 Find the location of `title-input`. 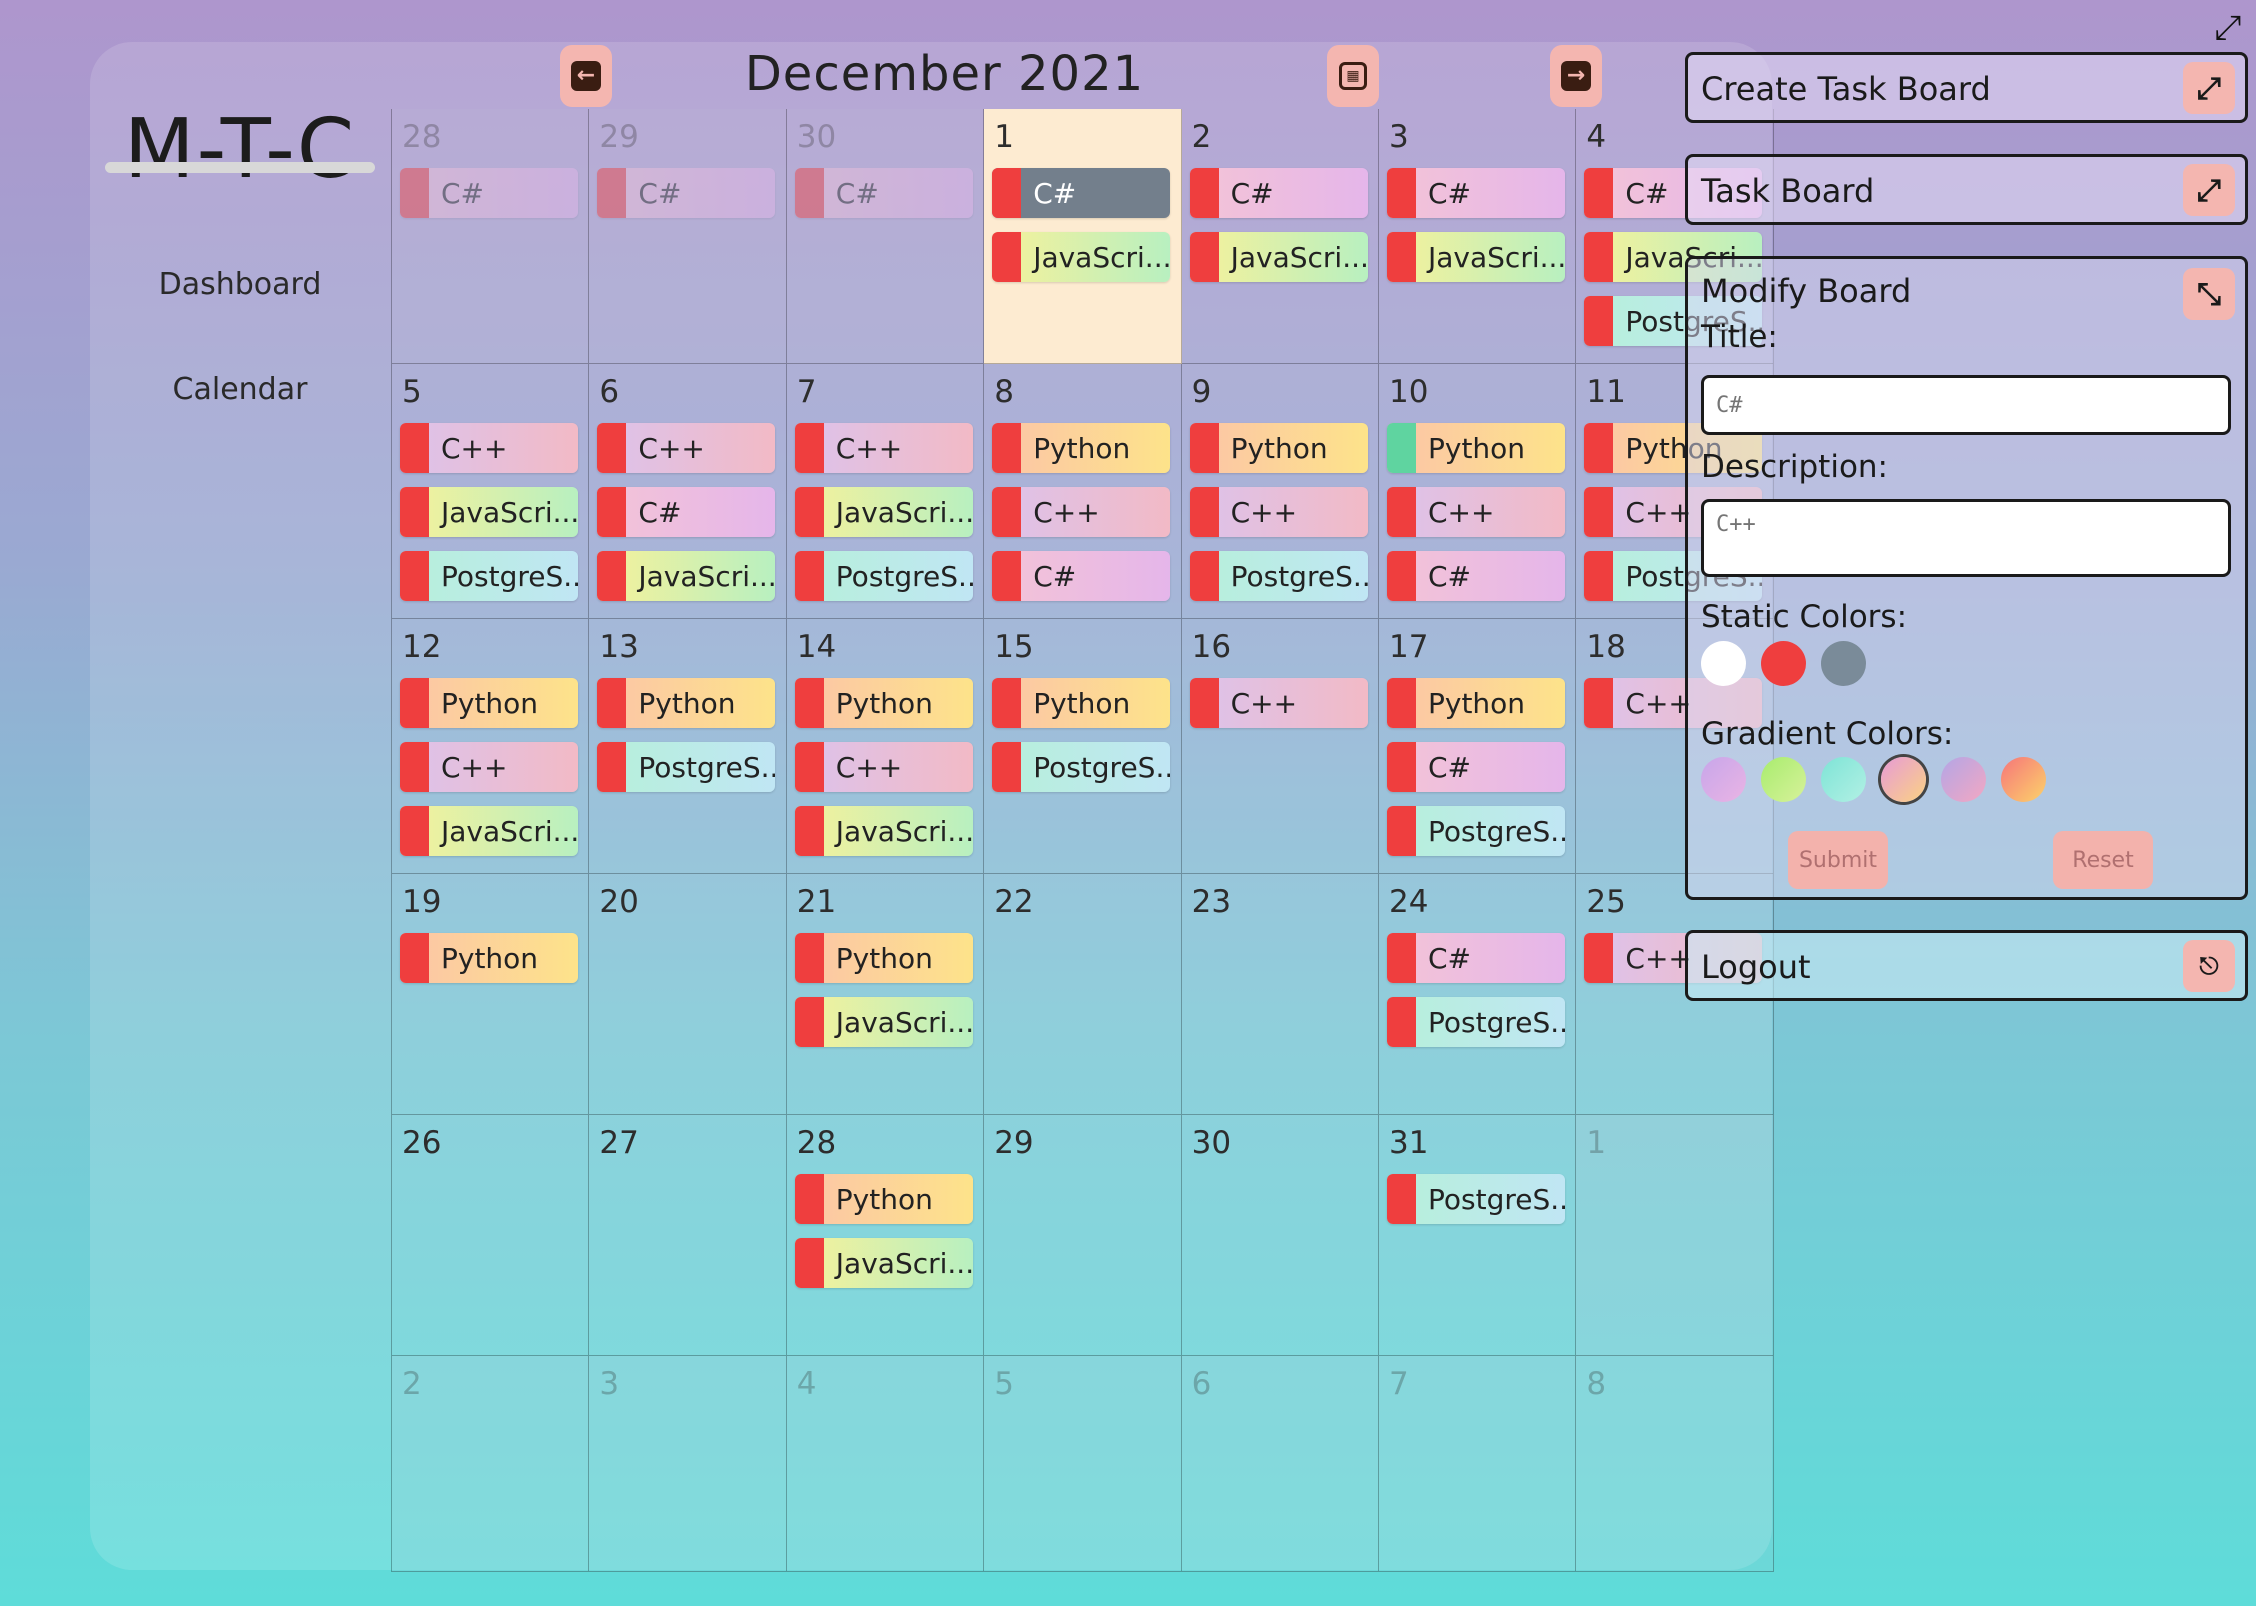

title-input is located at coordinates (1966, 405).